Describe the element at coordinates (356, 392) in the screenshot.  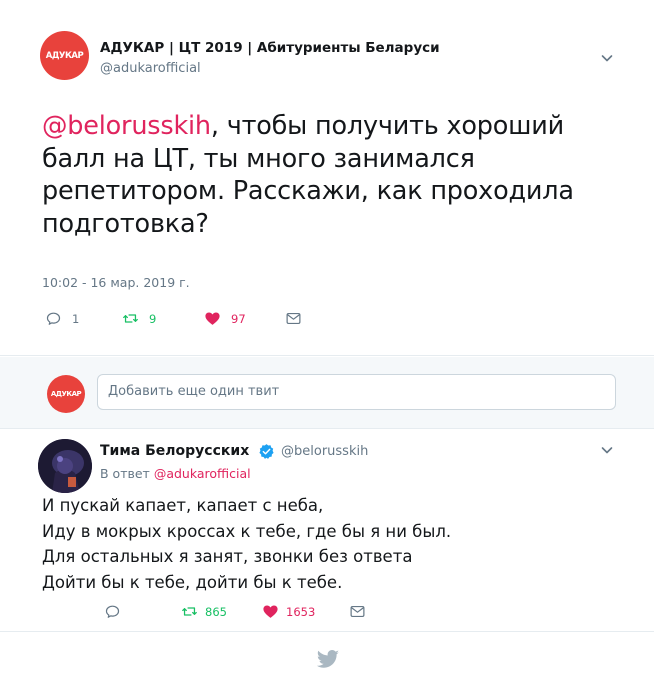
I see `compose-tweet-input: Добавить еще один твит` at that location.